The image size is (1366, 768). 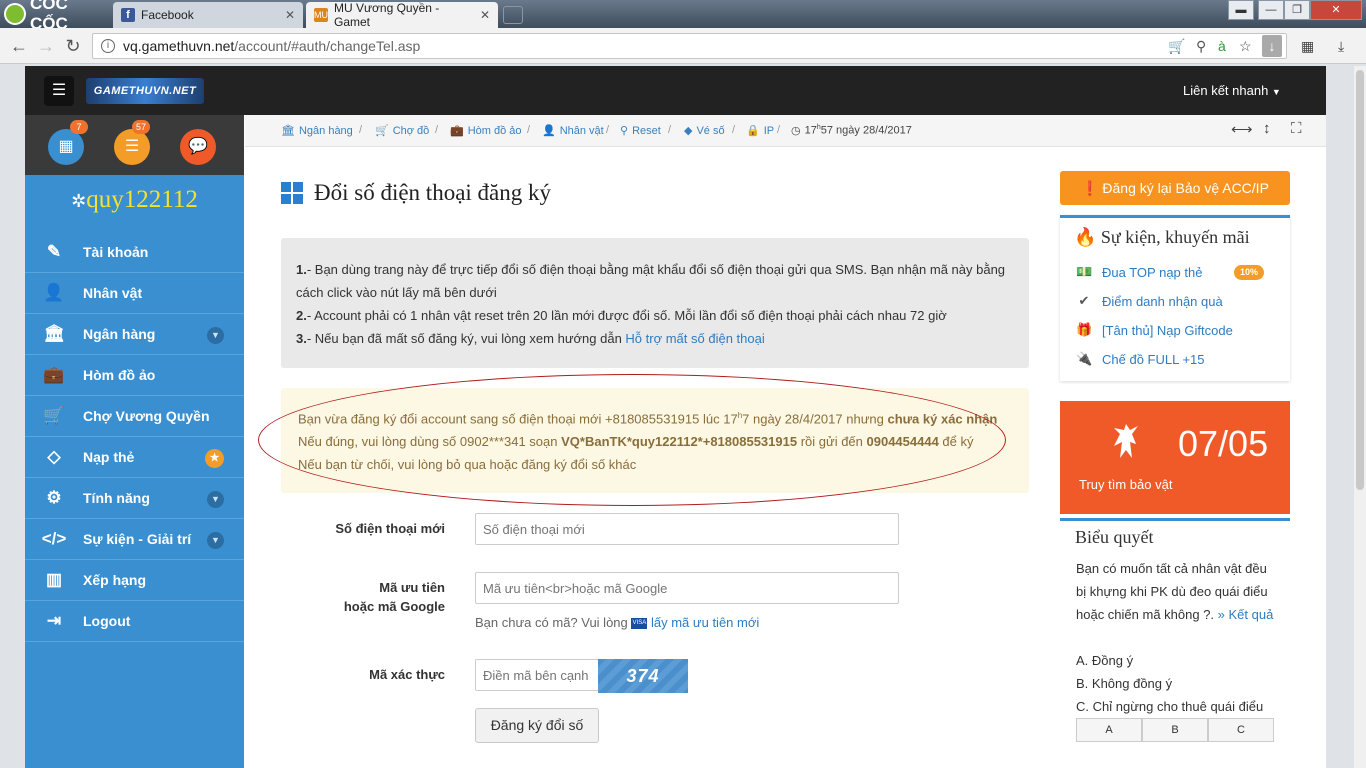 What do you see at coordinates (59, 91) in the screenshot?
I see `hamburger-menu-icon: ☰` at bounding box center [59, 91].